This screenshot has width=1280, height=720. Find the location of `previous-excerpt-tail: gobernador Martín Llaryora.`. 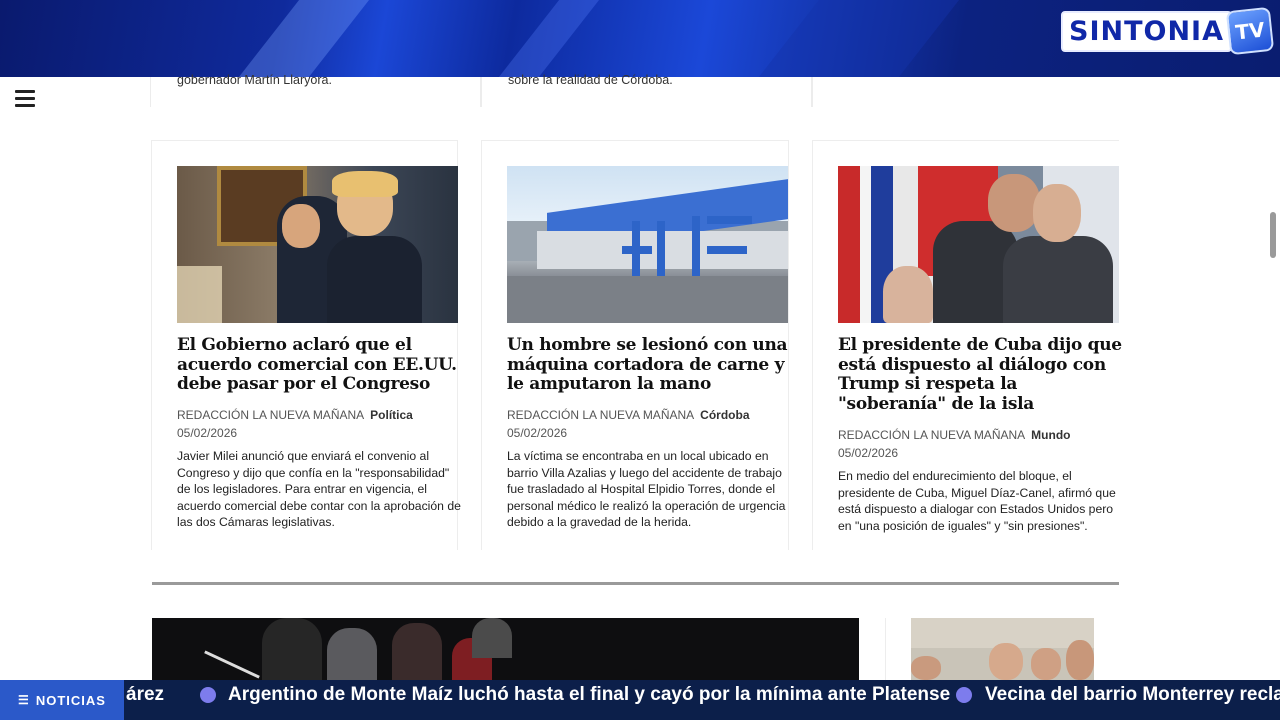

previous-excerpt-tail: gobernador Martín Llaryora. is located at coordinates (254, 80).